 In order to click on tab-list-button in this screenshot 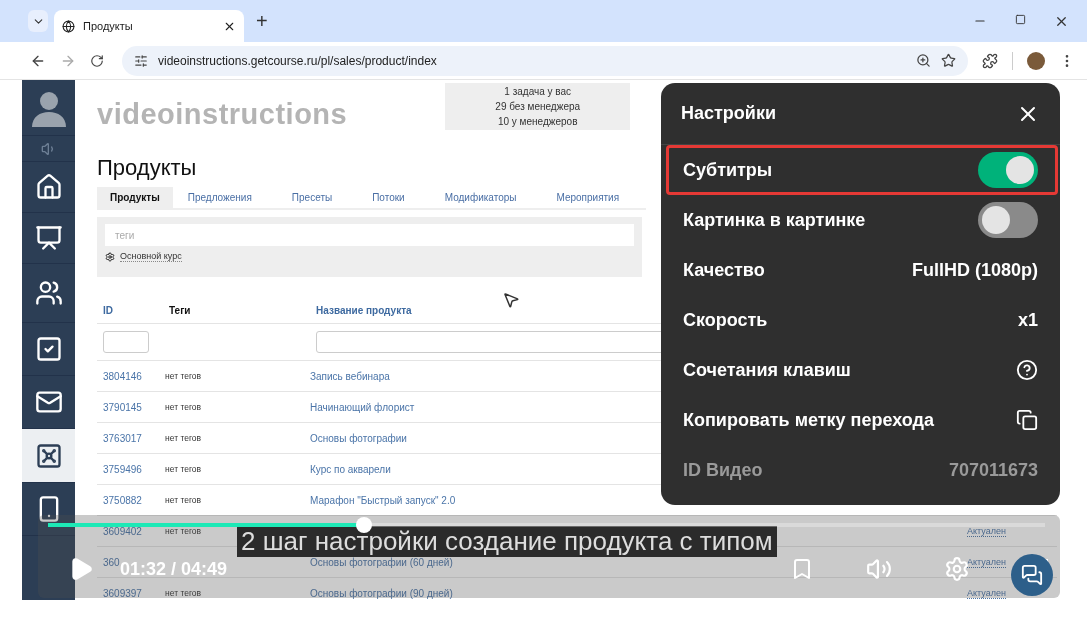, I will do `click(38, 21)`.